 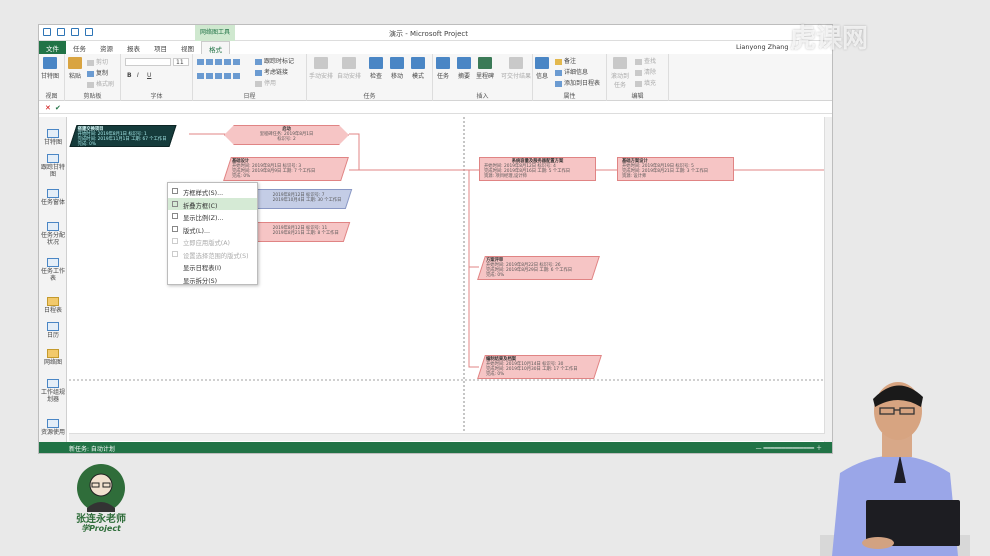 What do you see at coordinates (101, 527) in the screenshot?
I see `logo-line-2: 学Project` at bounding box center [101, 527].